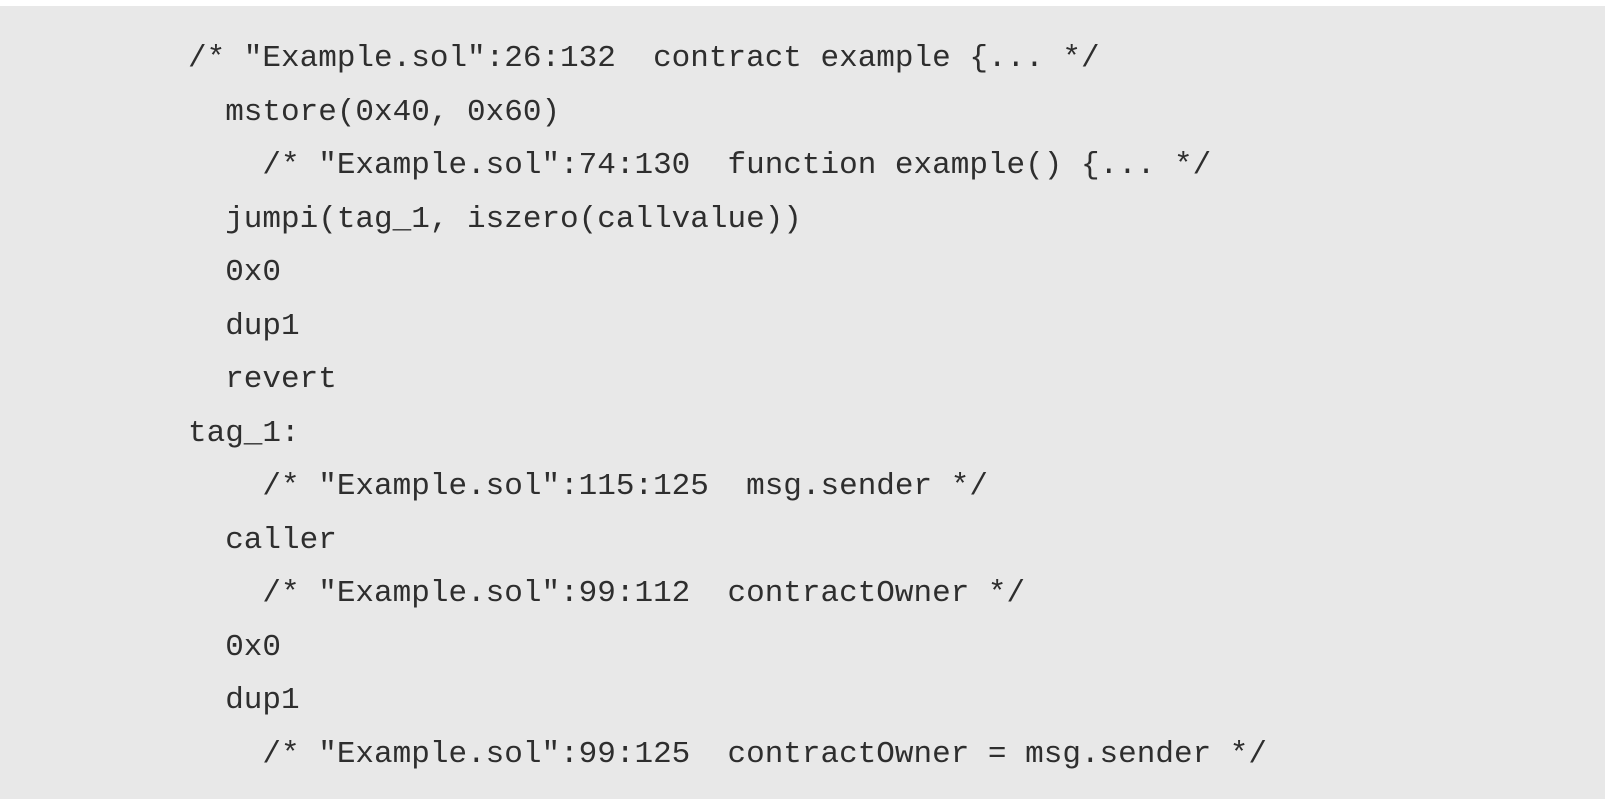  Describe the element at coordinates (374, 112) in the screenshot. I see `code-line: mstore(0x40, 0x60)` at that location.